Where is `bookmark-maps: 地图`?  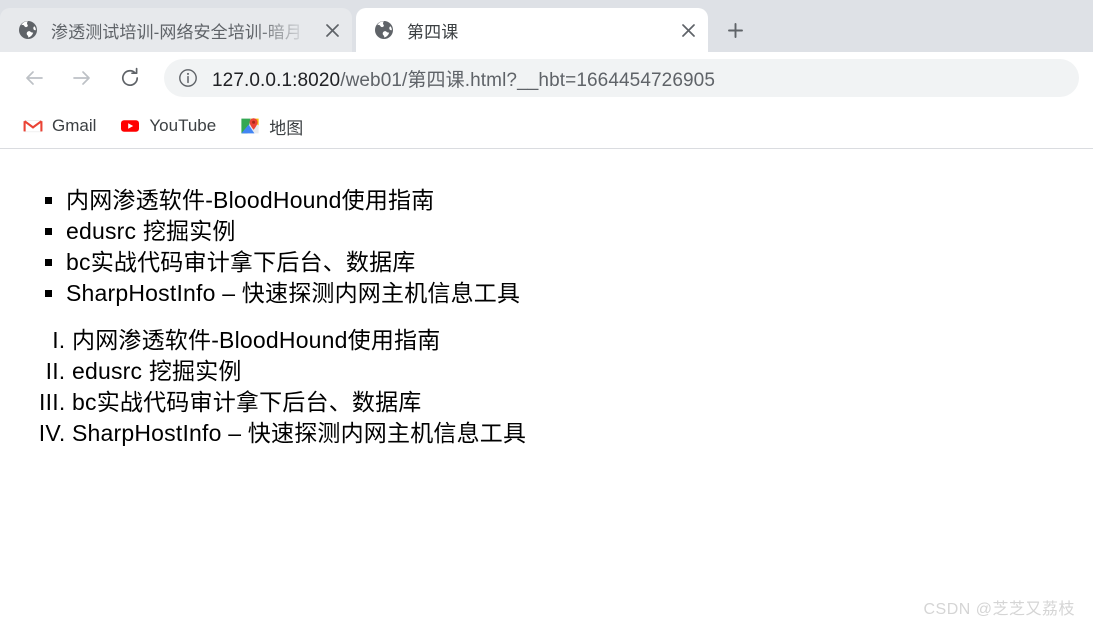 bookmark-maps: 地图 is located at coordinates (271, 126).